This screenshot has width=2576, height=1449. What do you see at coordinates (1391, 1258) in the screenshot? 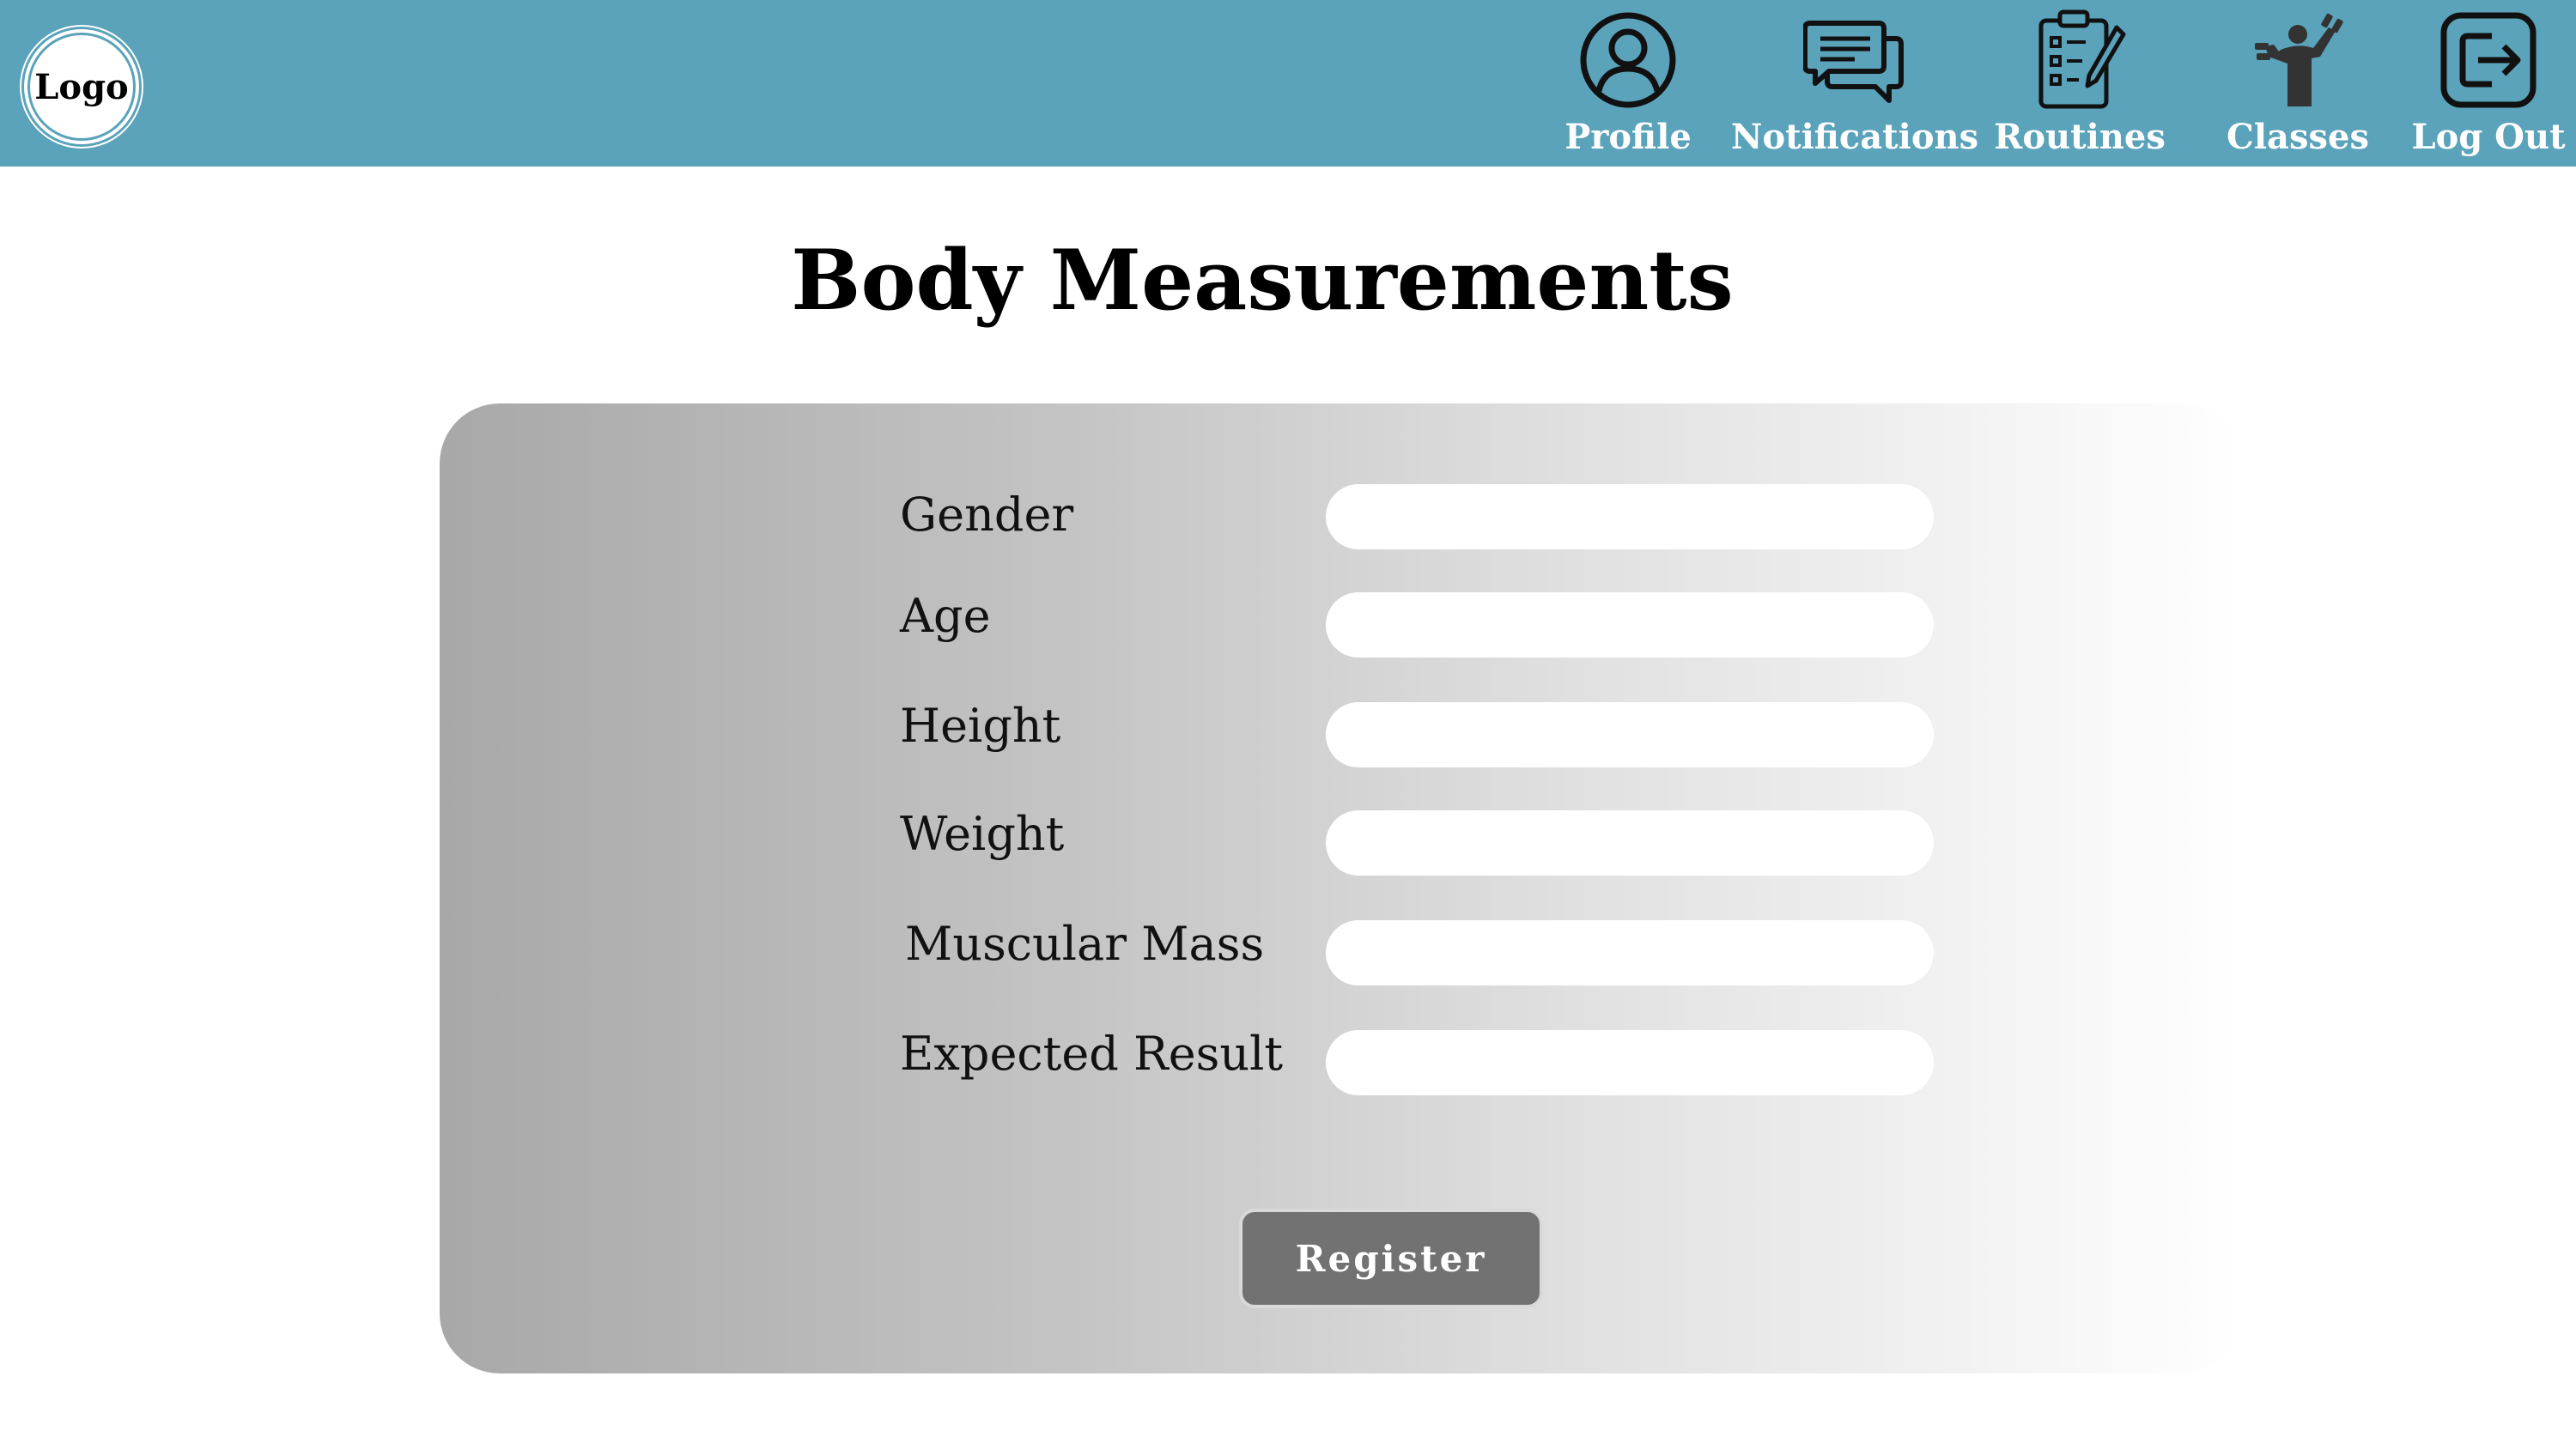
I see `register-button: Register` at bounding box center [1391, 1258].